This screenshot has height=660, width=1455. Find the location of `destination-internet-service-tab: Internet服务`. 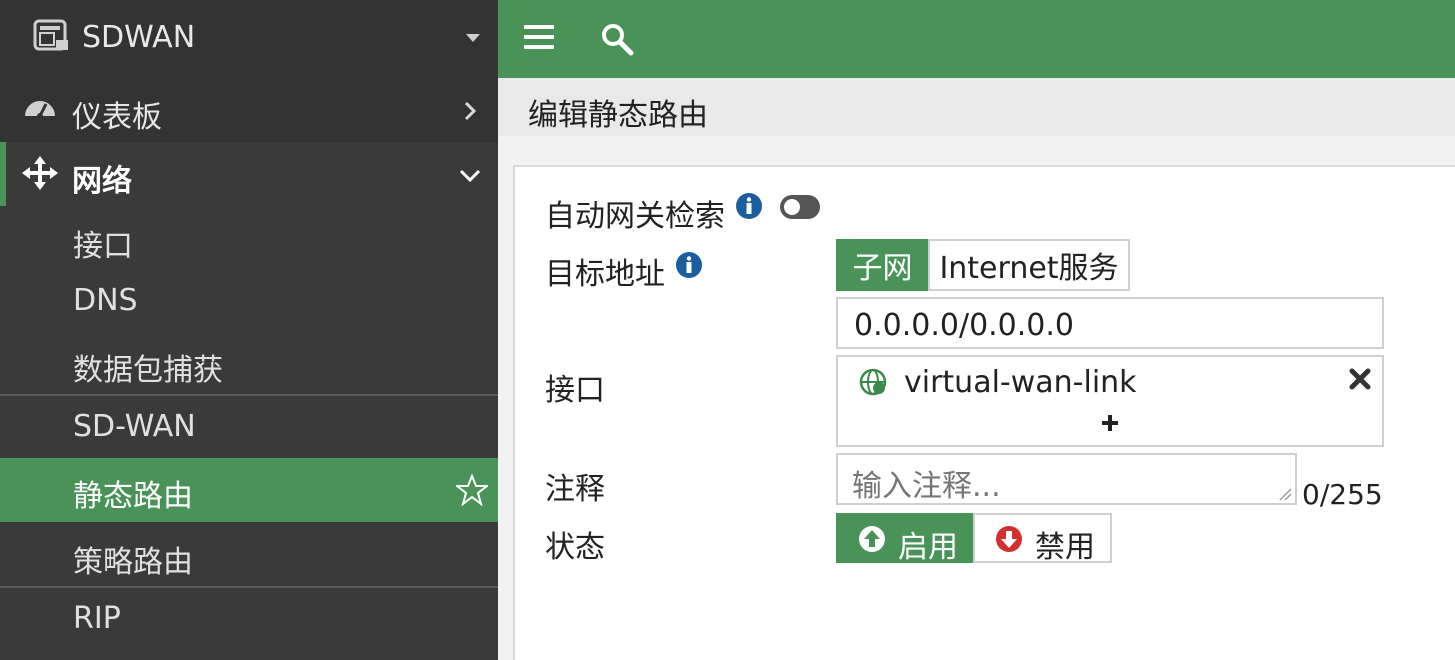

destination-internet-service-tab: Internet服务 is located at coordinates (1029, 265).